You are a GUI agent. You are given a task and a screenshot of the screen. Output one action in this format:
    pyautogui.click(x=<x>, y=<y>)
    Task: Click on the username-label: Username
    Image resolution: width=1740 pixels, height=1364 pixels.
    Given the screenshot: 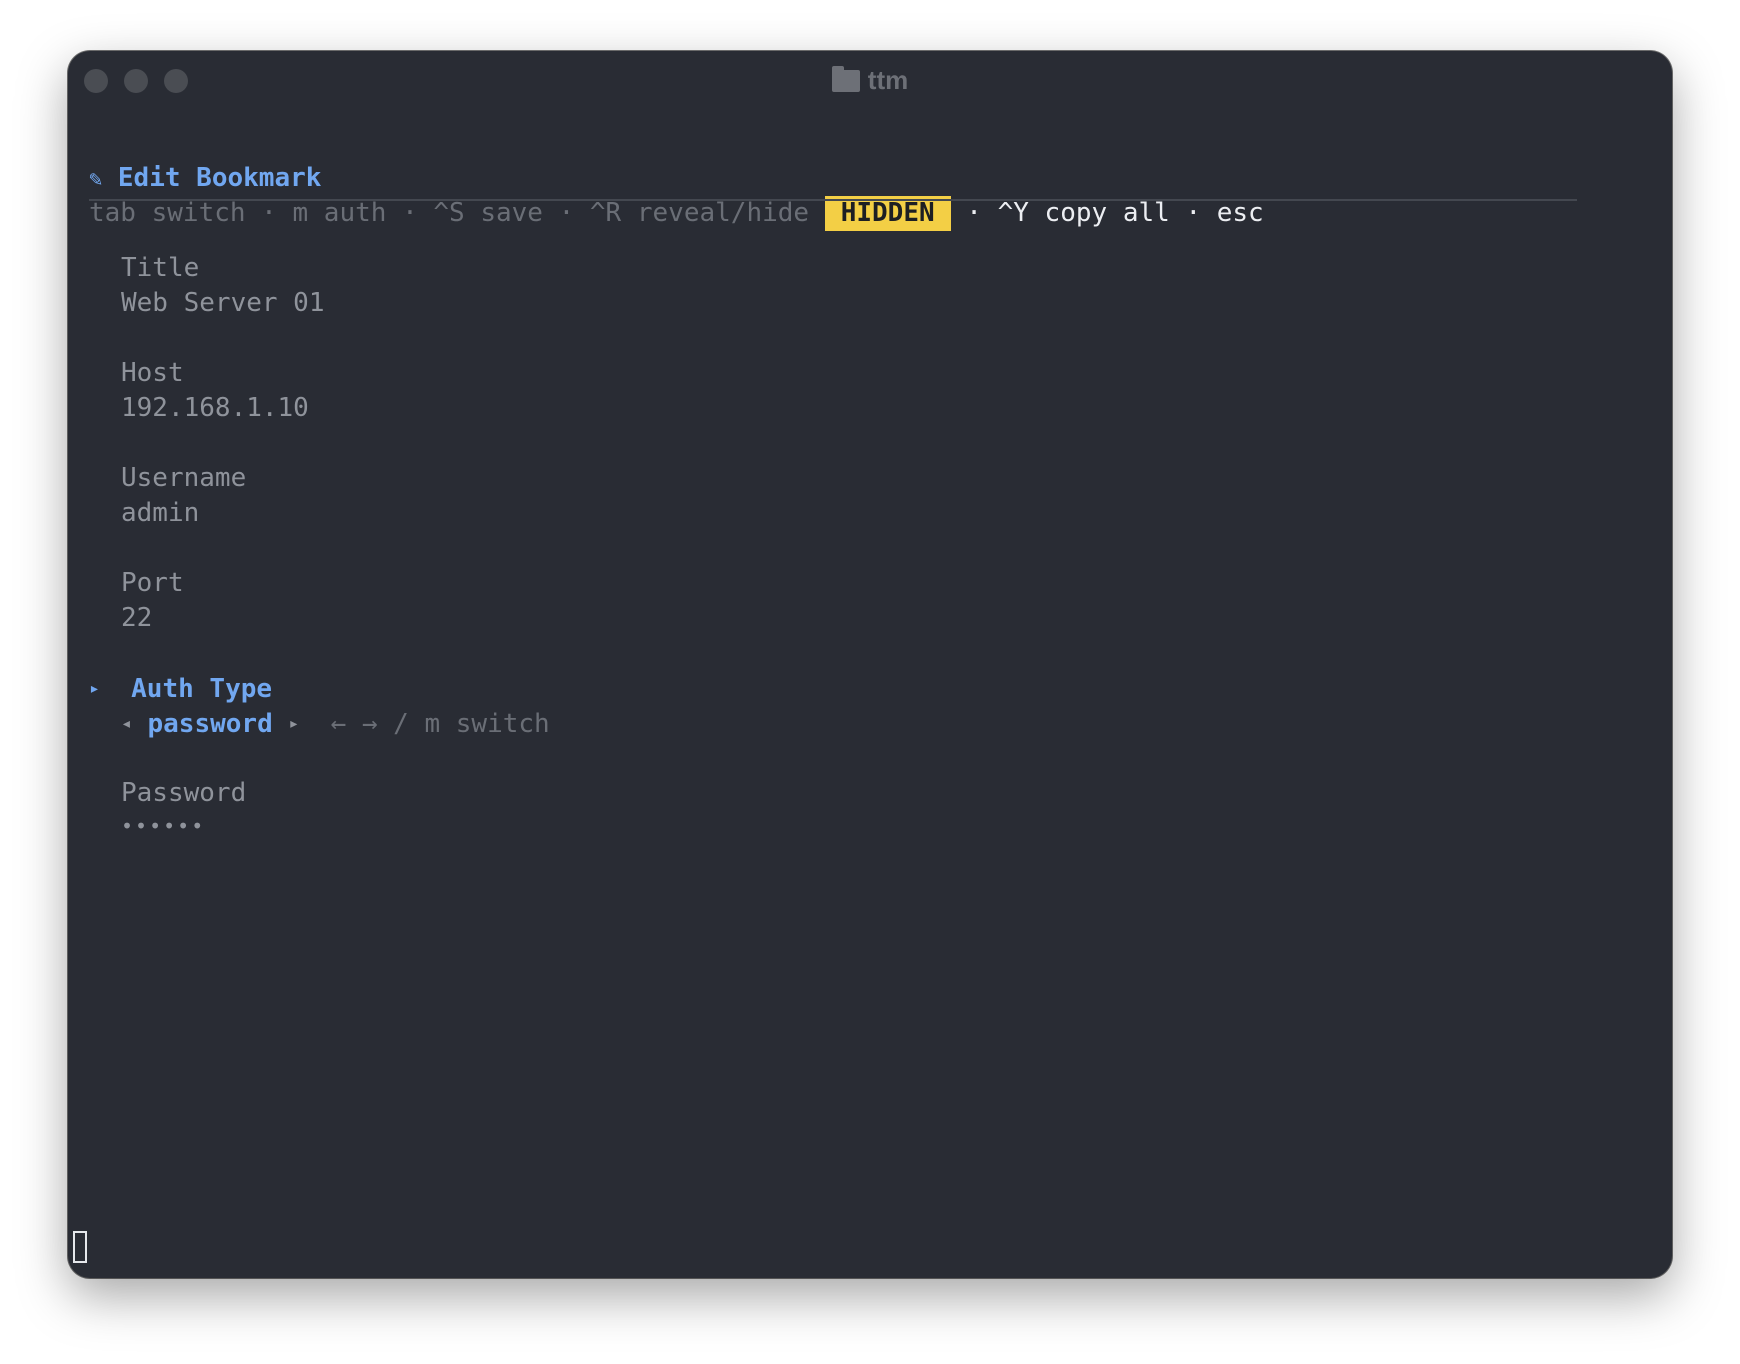 What is the action you would take?
    pyautogui.click(x=184, y=478)
    